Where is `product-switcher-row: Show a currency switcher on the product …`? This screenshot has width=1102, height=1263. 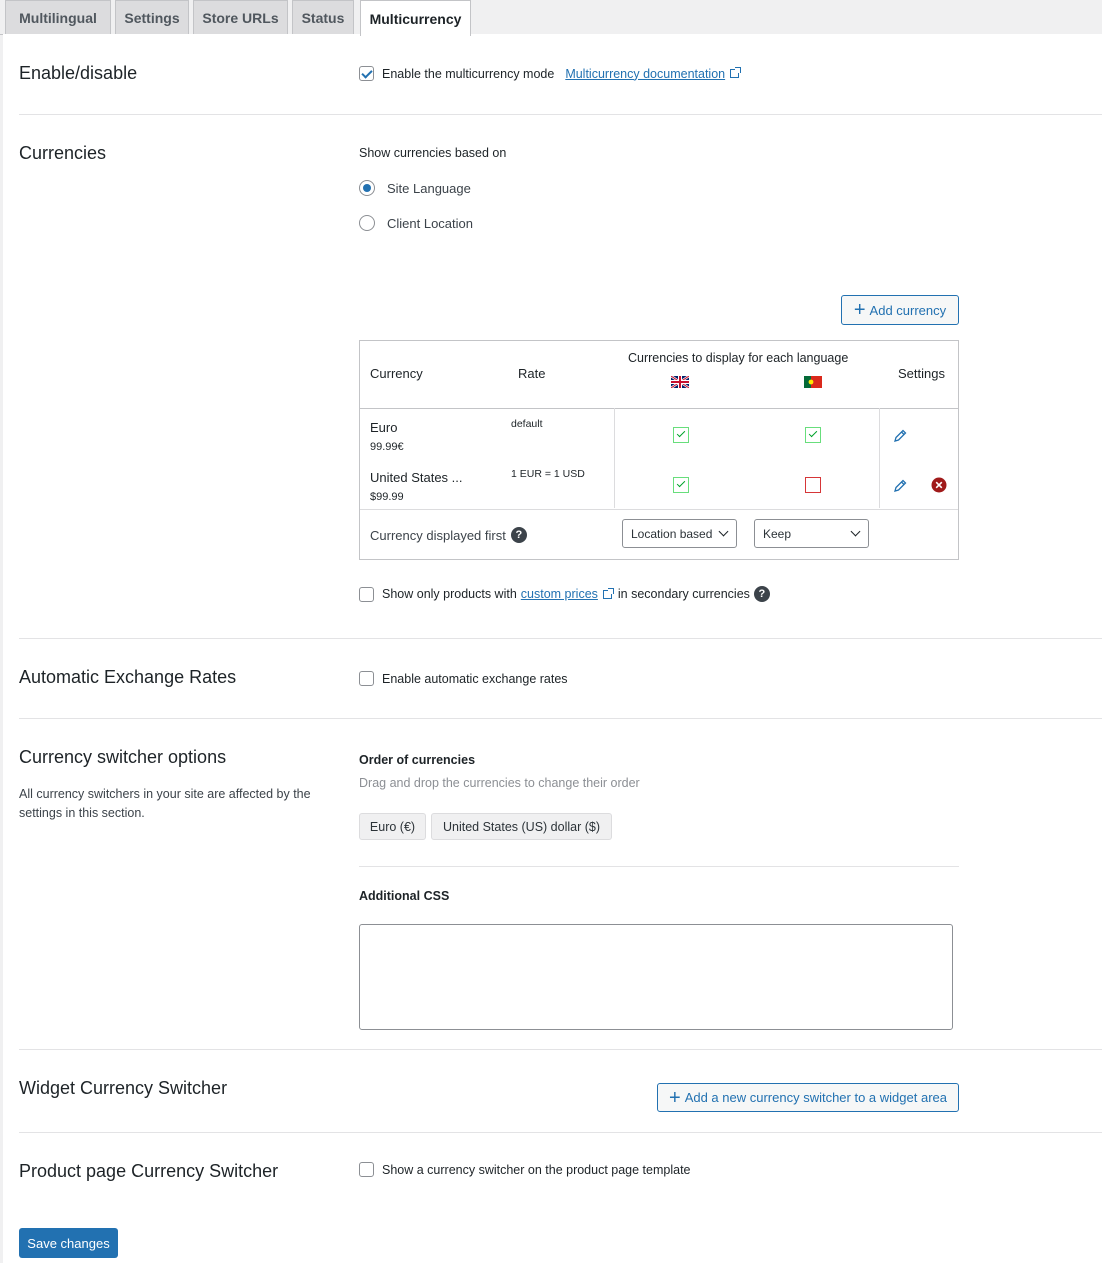 product-switcher-row: Show a currency switcher on the product … is located at coordinates (525, 1169).